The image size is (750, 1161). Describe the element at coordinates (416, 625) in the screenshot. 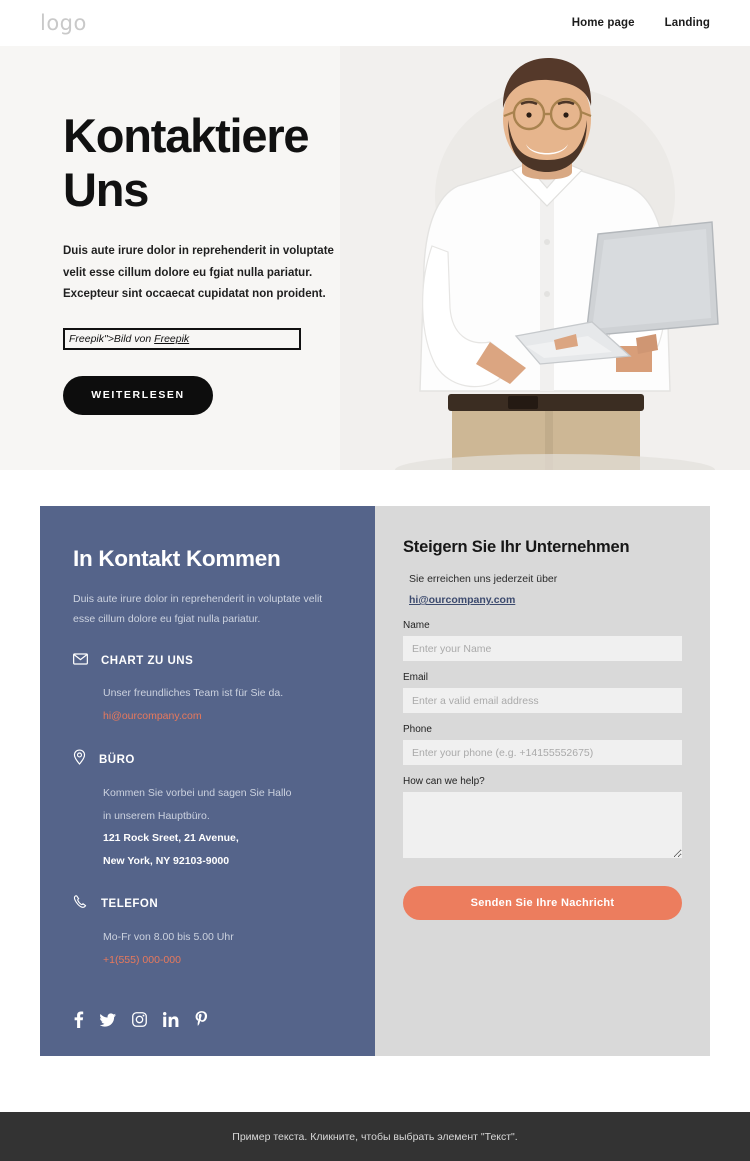

I see `form-label-name: Name` at that location.